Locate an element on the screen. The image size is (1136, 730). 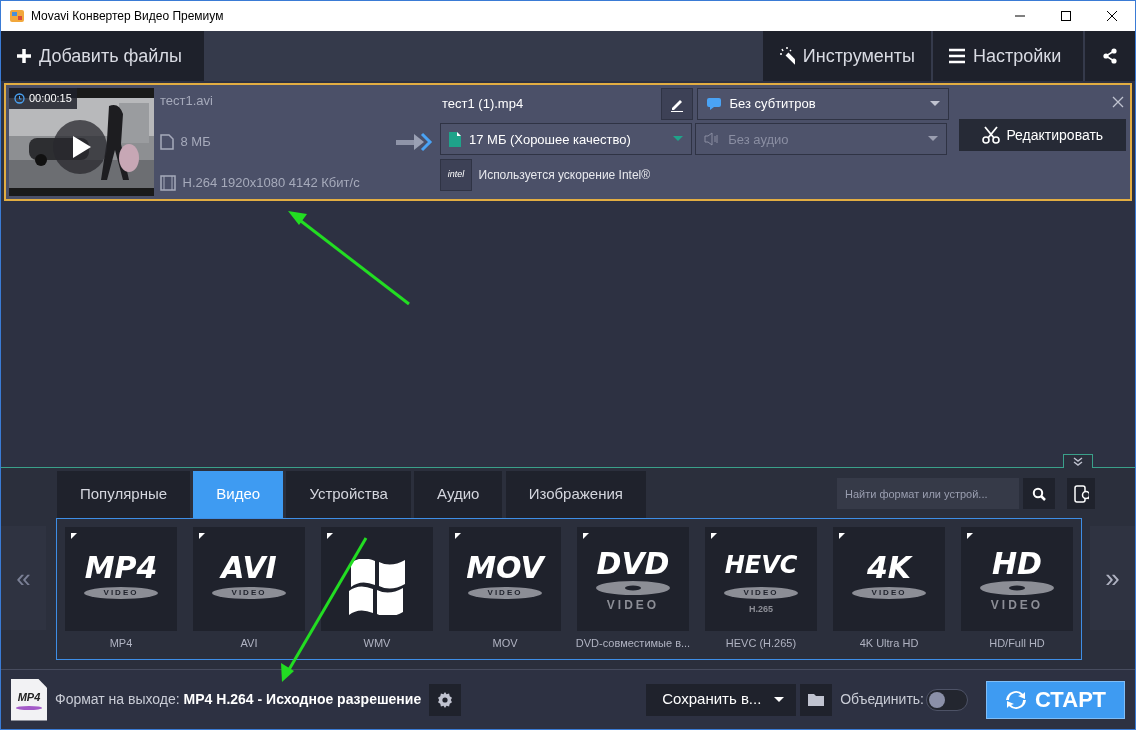
menu-icon is located at coordinates (957, 56).